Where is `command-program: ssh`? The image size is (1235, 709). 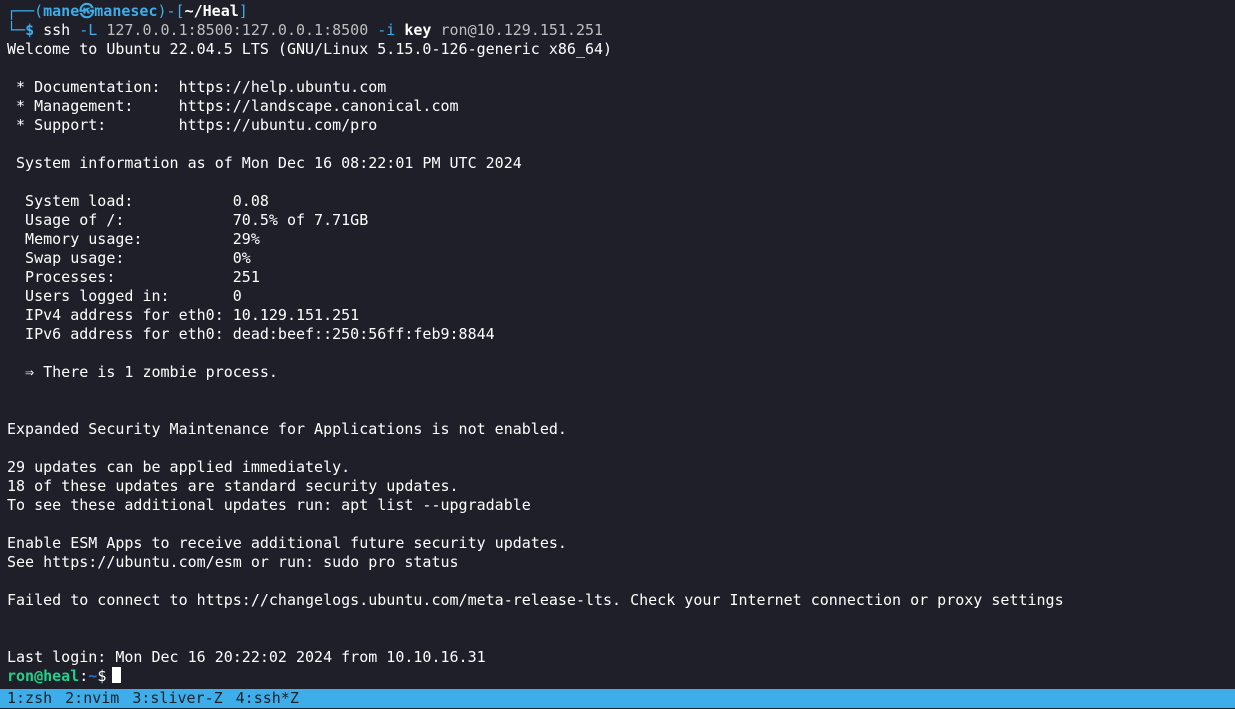 command-program: ssh is located at coordinates (57, 30).